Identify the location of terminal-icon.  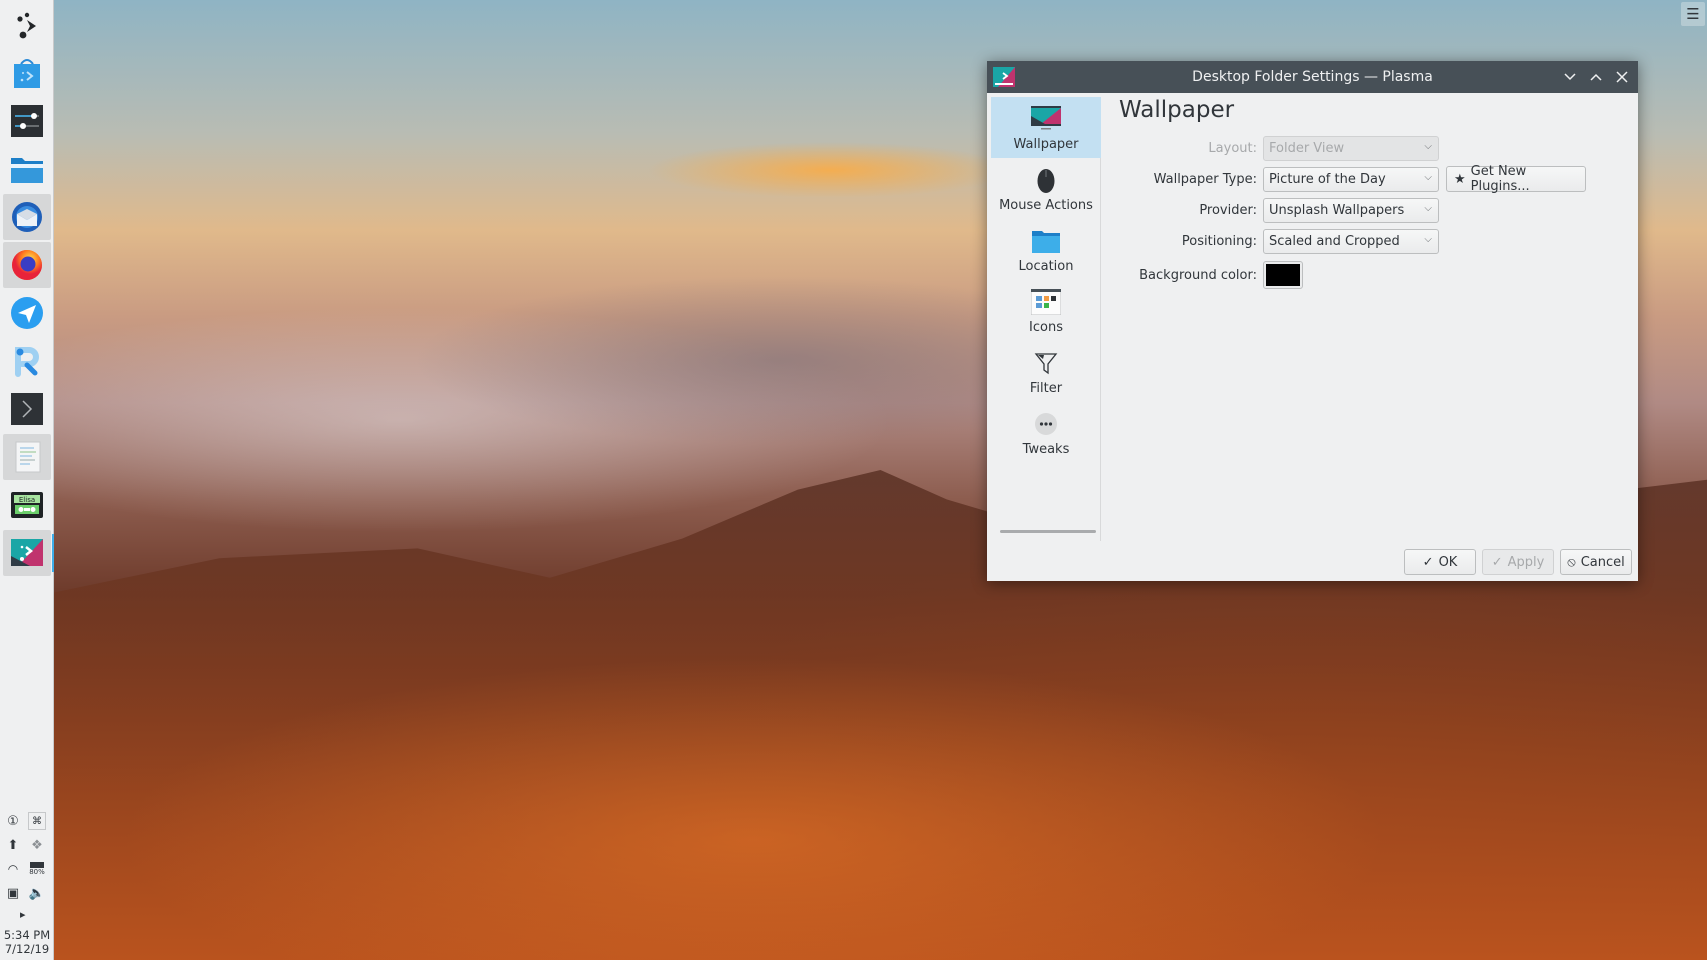
(26, 409).